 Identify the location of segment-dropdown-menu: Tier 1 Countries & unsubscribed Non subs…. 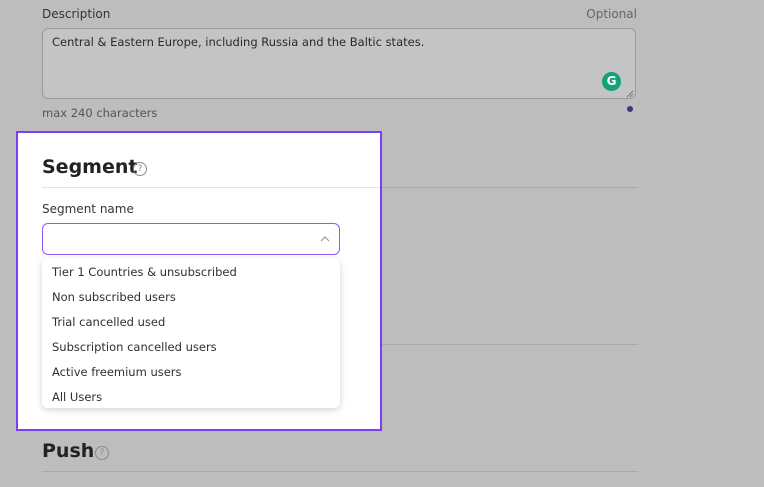
(191, 333).